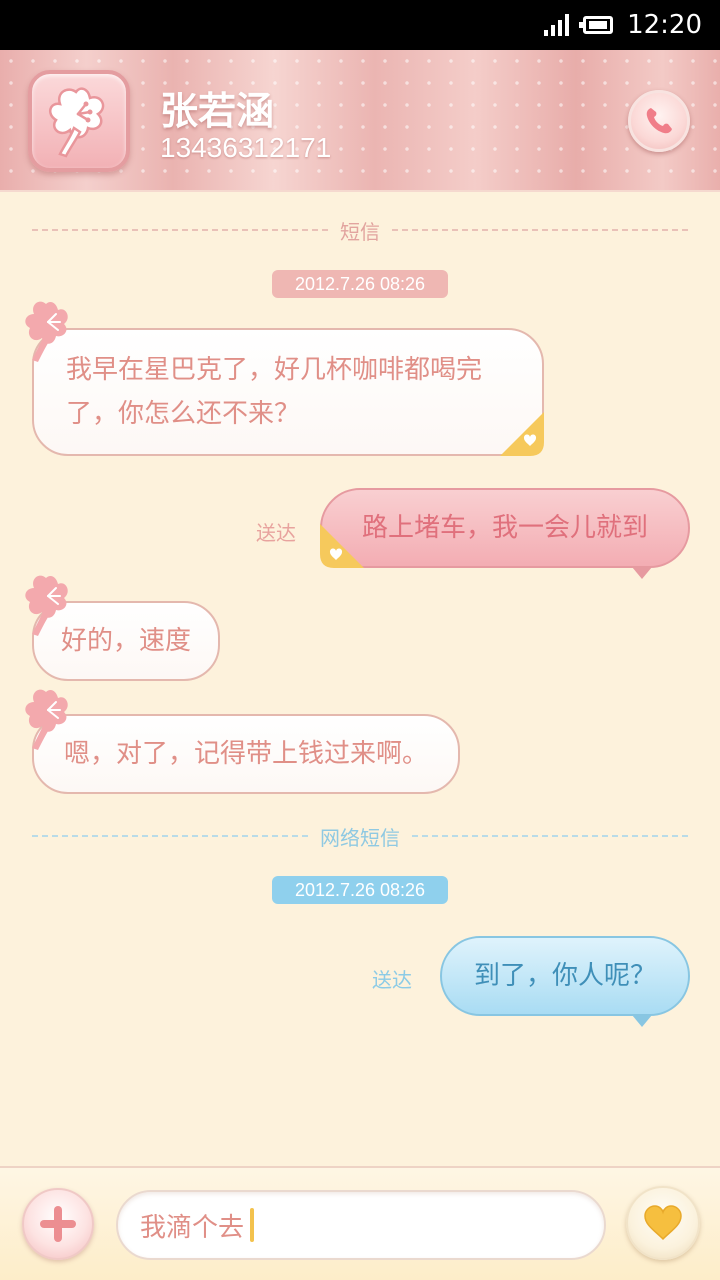  What do you see at coordinates (557, 25) in the screenshot?
I see `signal-icon` at bounding box center [557, 25].